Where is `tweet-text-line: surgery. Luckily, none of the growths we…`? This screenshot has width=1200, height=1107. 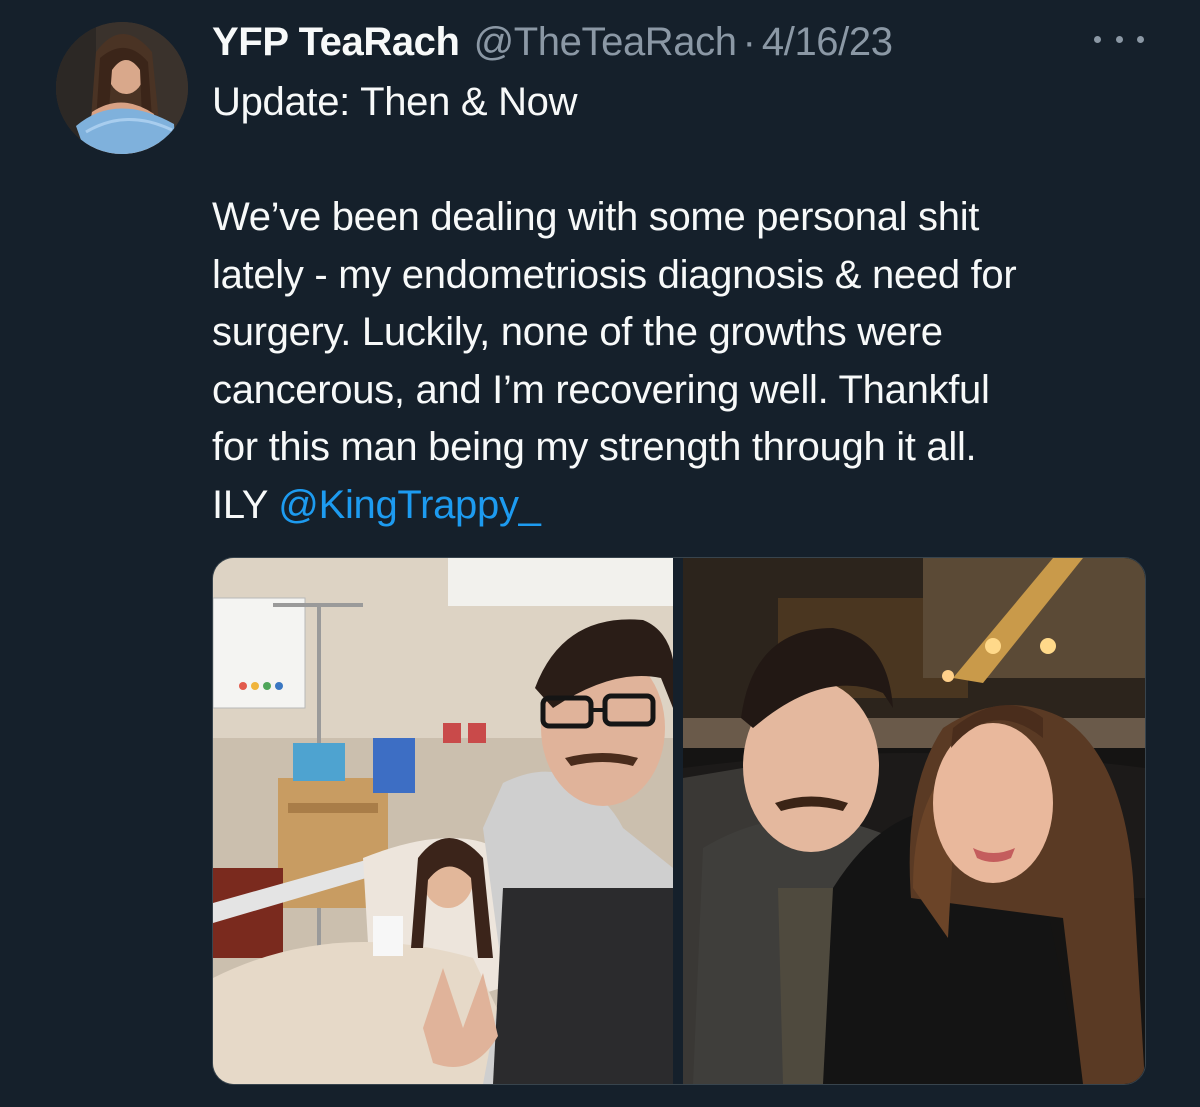 tweet-text-line: surgery. Luckily, none of the growths we… is located at coordinates (577, 332).